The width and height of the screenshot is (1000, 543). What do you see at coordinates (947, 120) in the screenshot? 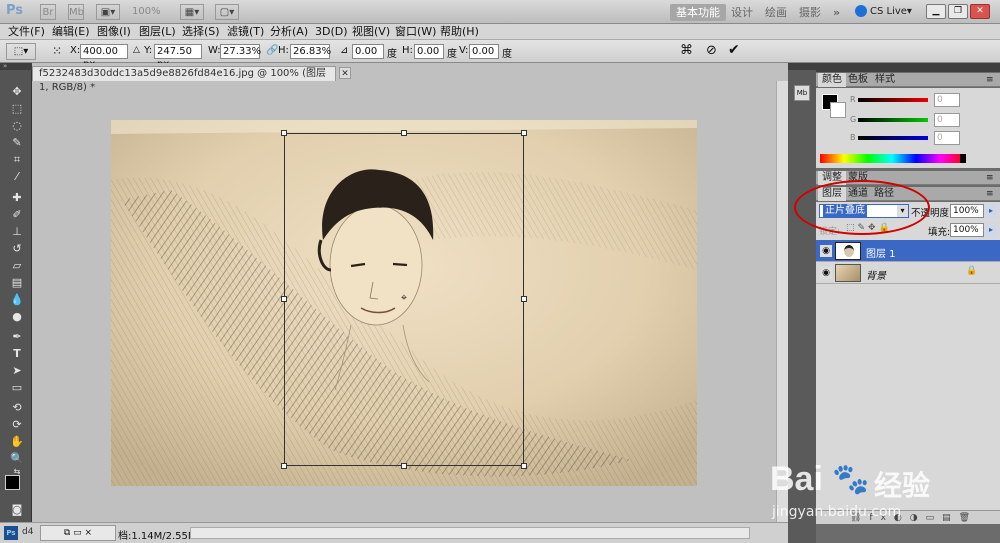
I see `g-field: 0` at bounding box center [947, 120].